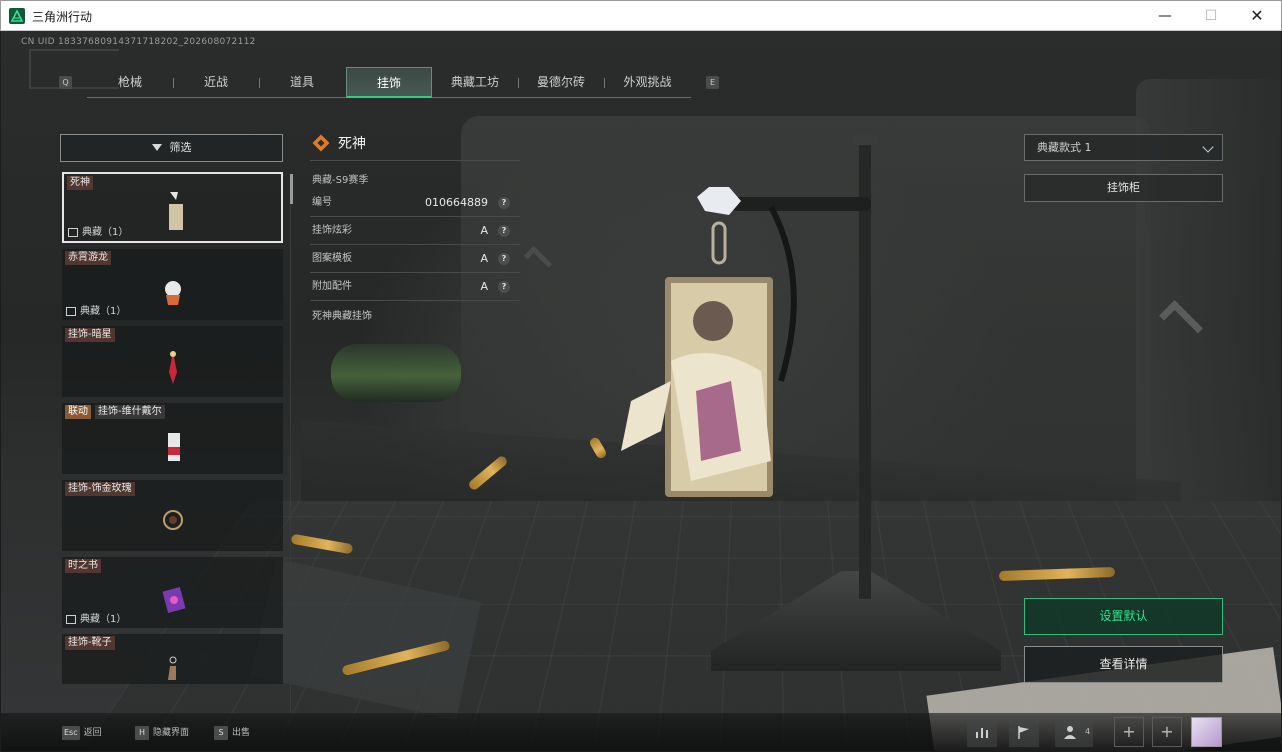  I want to click on detail-row-pendant-color: 挂饰炫彩 A ?, so click(415, 231).